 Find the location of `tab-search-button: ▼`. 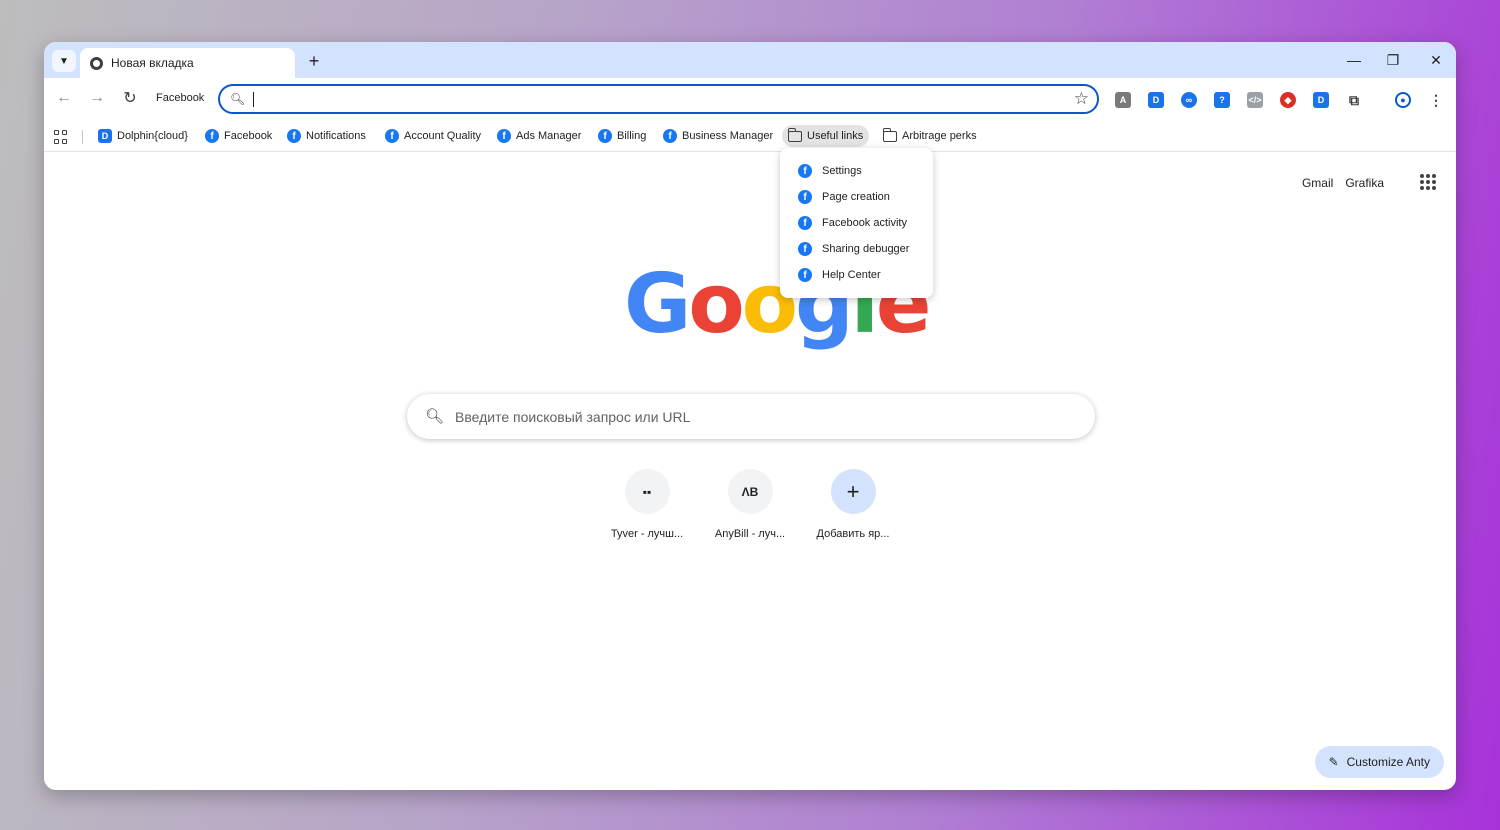

tab-search-button: ▼ is located at coordinates (64, 61).